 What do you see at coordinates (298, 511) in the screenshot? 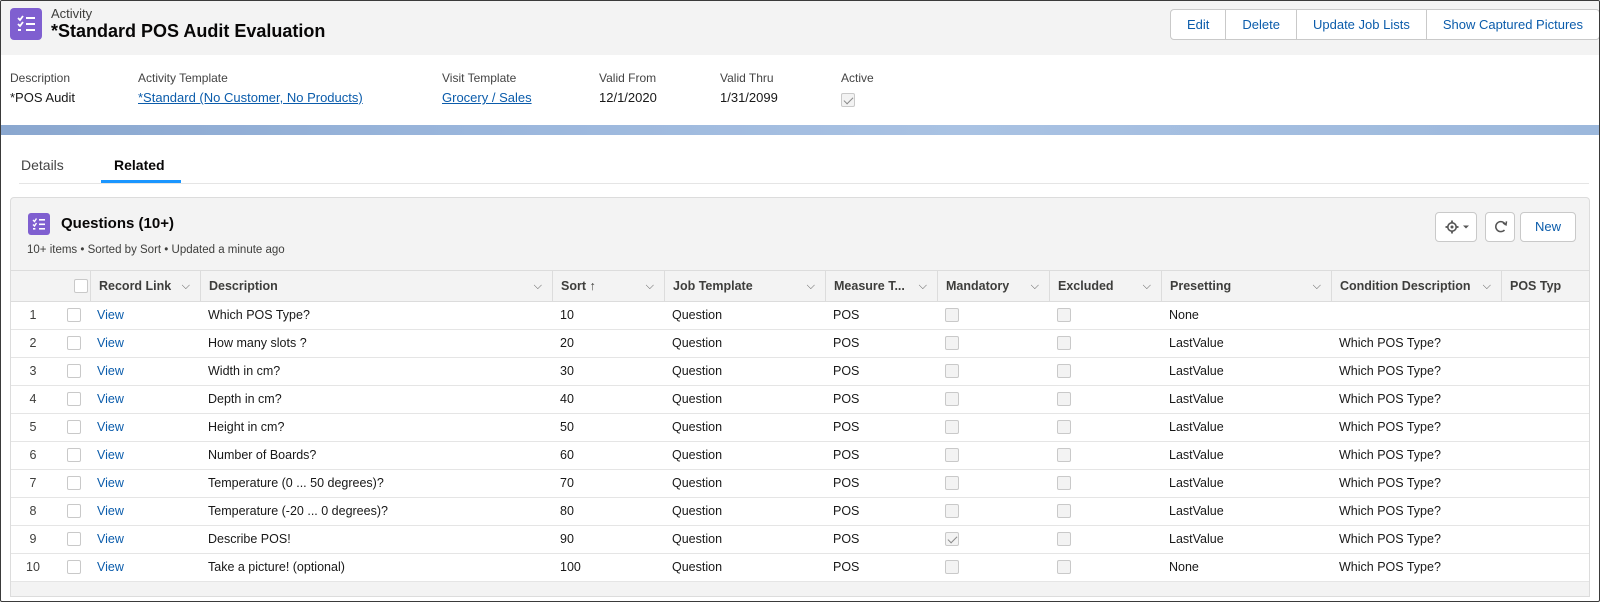
I see `question-description: Temperature (-20 ... 0 degrees)?` at bounding box center [298, 511].